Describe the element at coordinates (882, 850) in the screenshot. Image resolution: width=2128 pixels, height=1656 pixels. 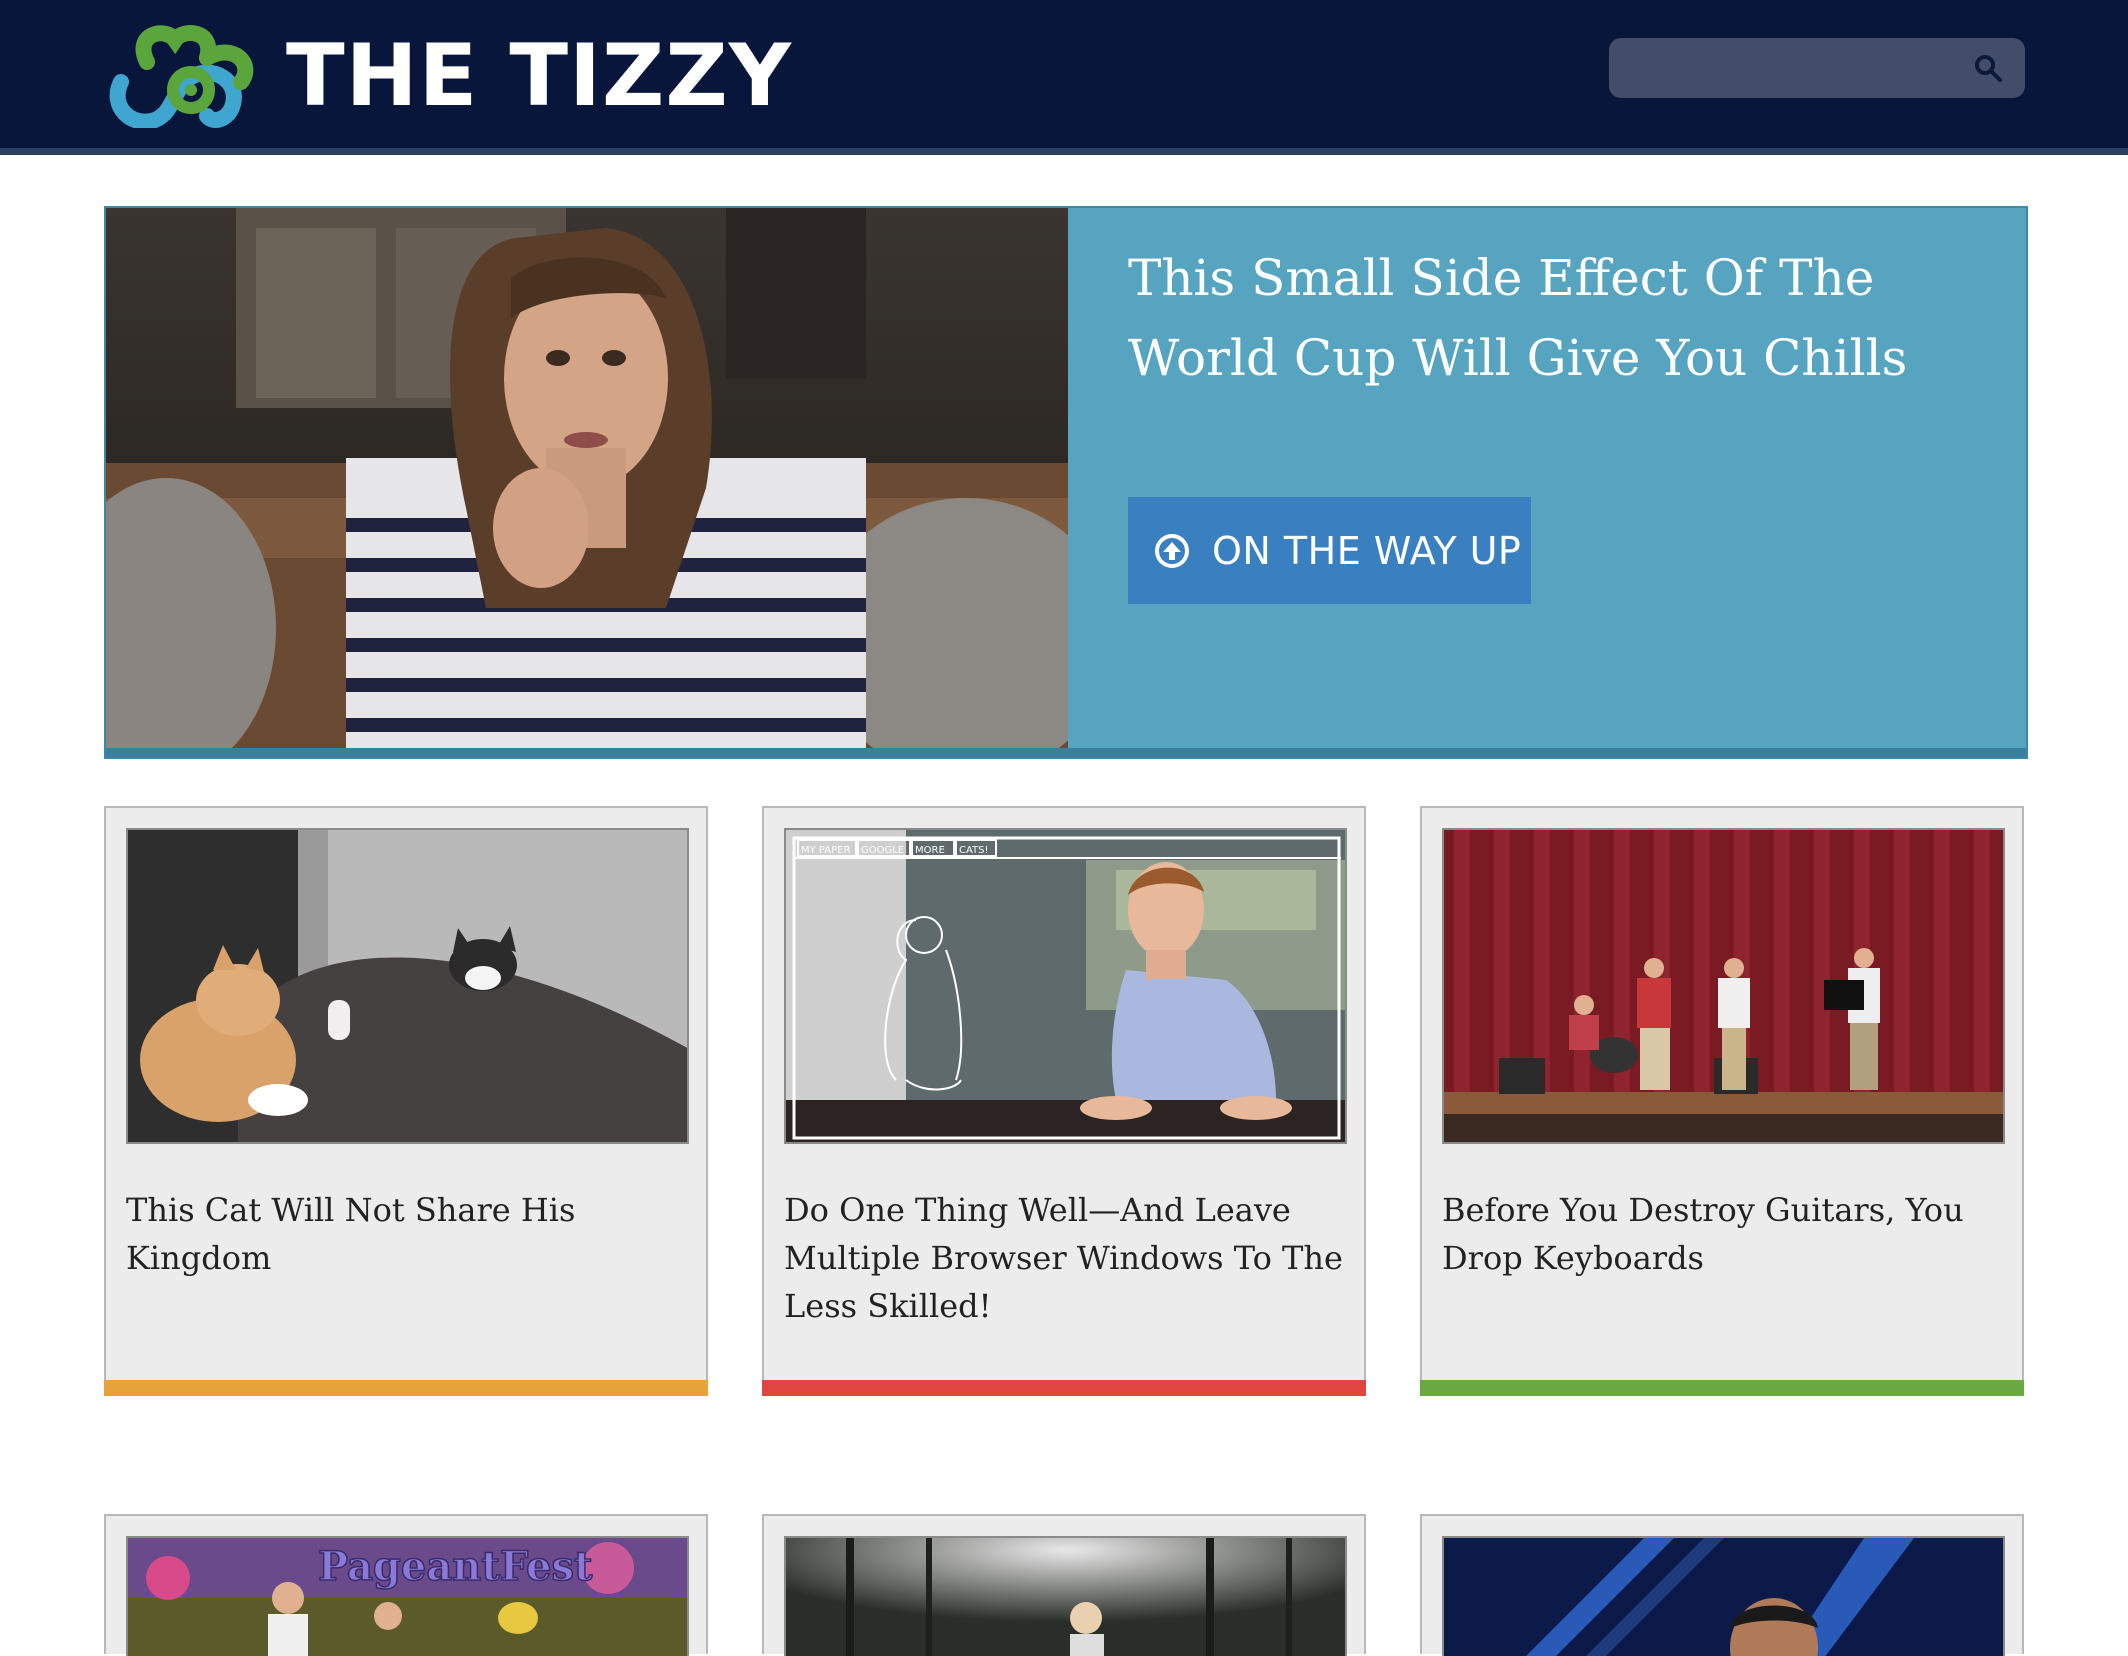
I see `svg-text: GOOGLE` at that location.